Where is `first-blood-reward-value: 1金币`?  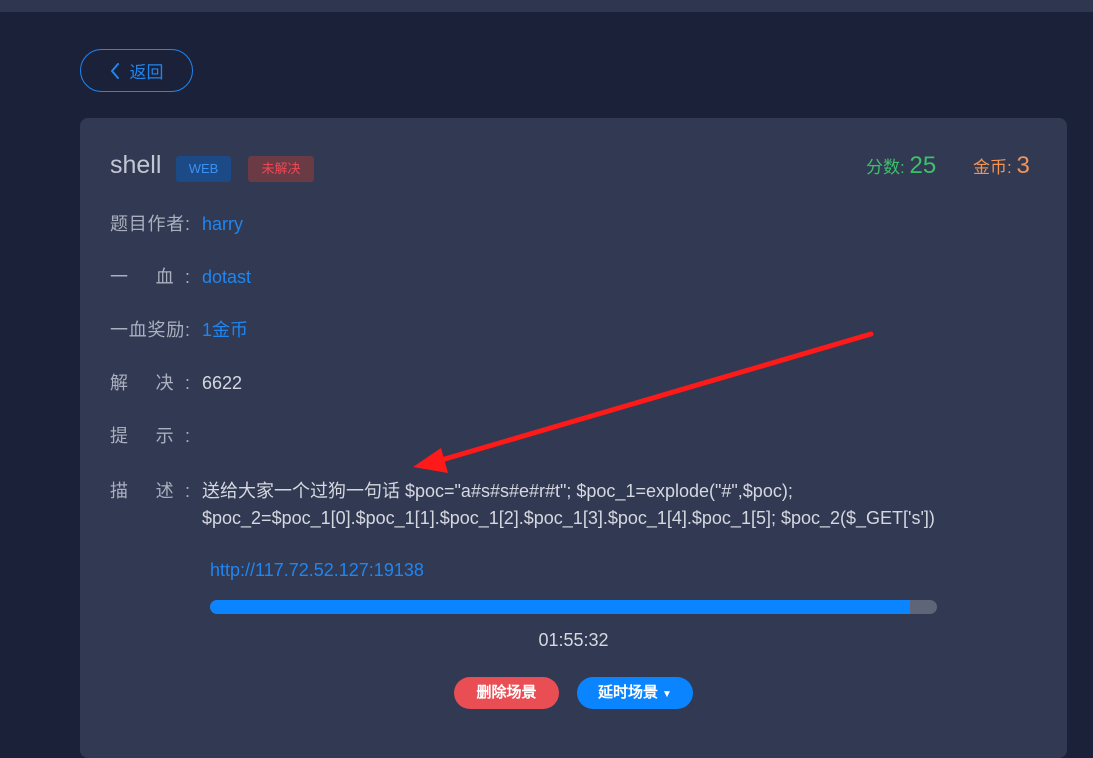 first-blood-reward-value: 1金币 is located at coordinates (225, 330).